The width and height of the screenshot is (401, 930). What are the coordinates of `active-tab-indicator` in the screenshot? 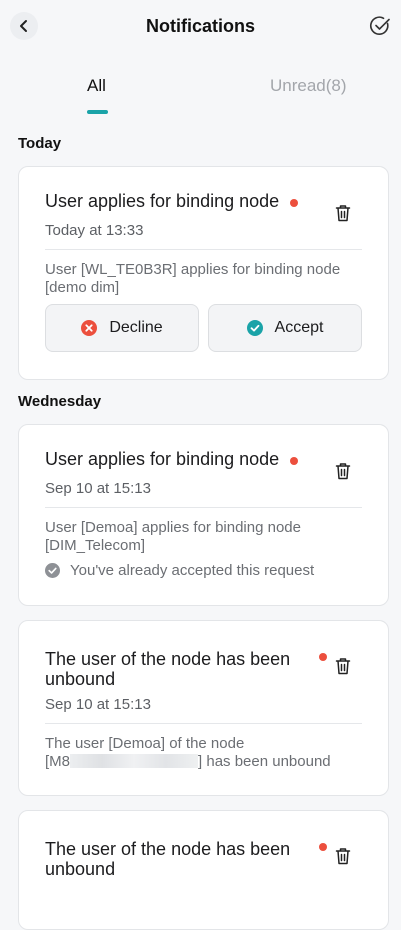 It's located at (97, 112).